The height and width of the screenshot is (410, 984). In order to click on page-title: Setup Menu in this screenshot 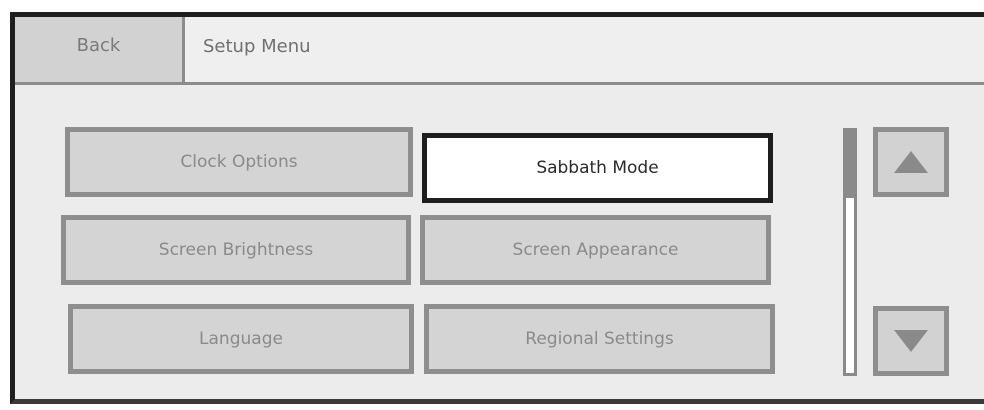, I will do `click(257, 46)`.